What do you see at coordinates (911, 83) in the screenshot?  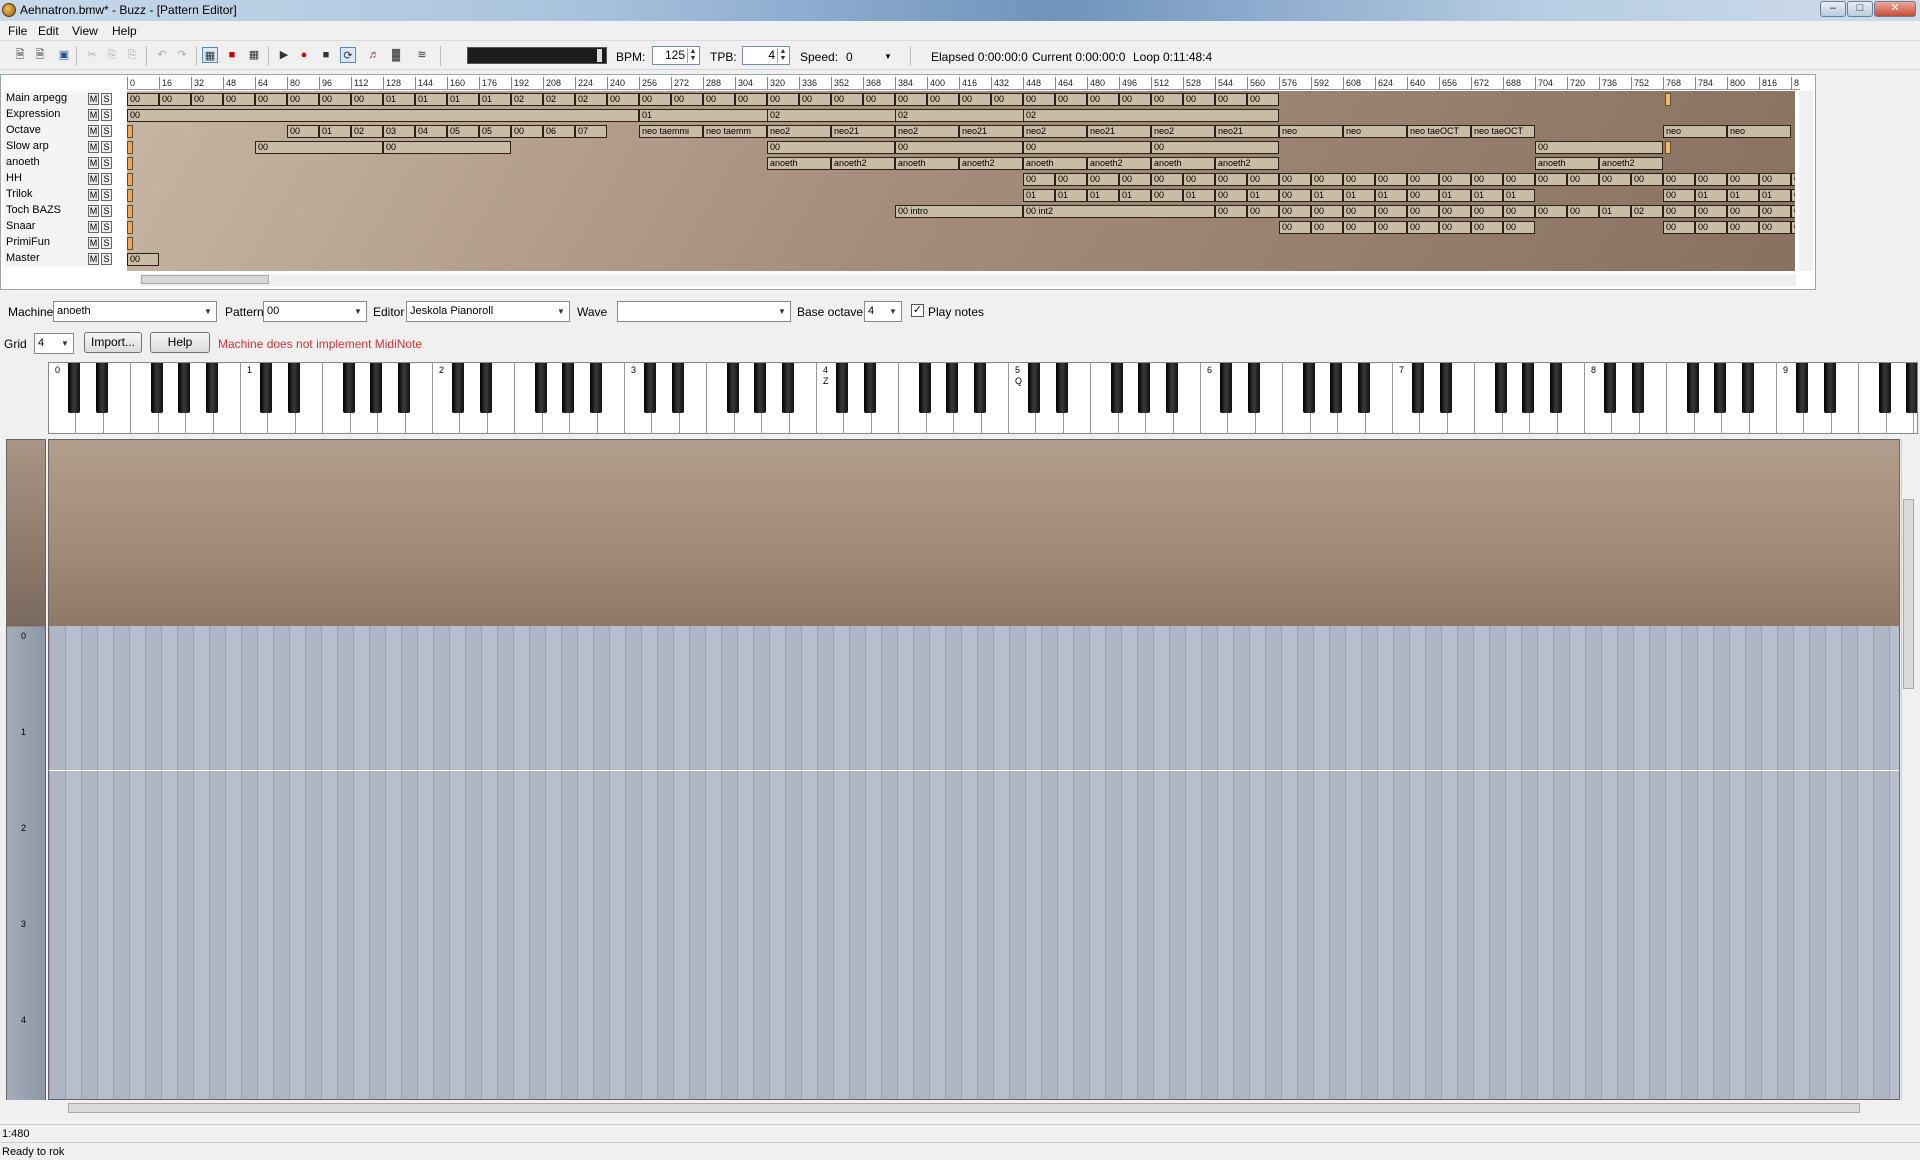 I see `ruler-tick: 384` at bounding box center [911, 83].